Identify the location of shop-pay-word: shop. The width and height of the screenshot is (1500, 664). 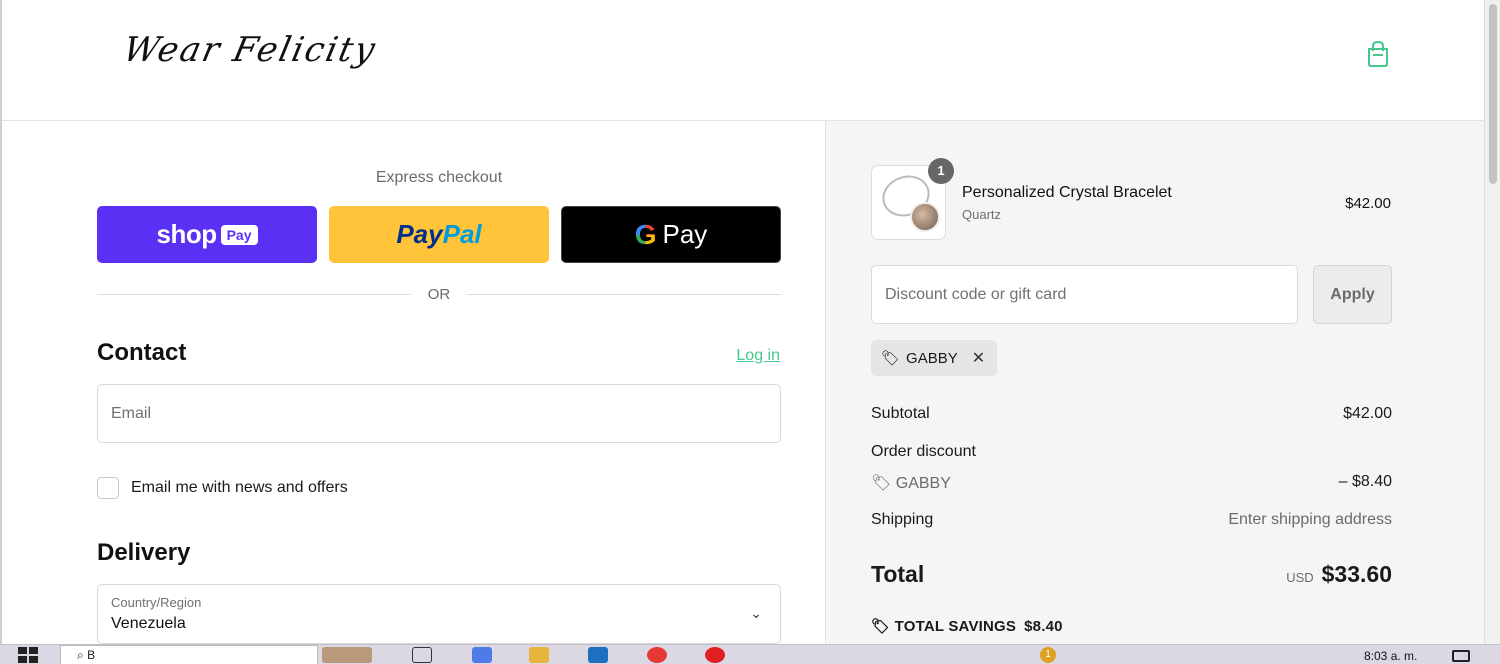
(186, 234).